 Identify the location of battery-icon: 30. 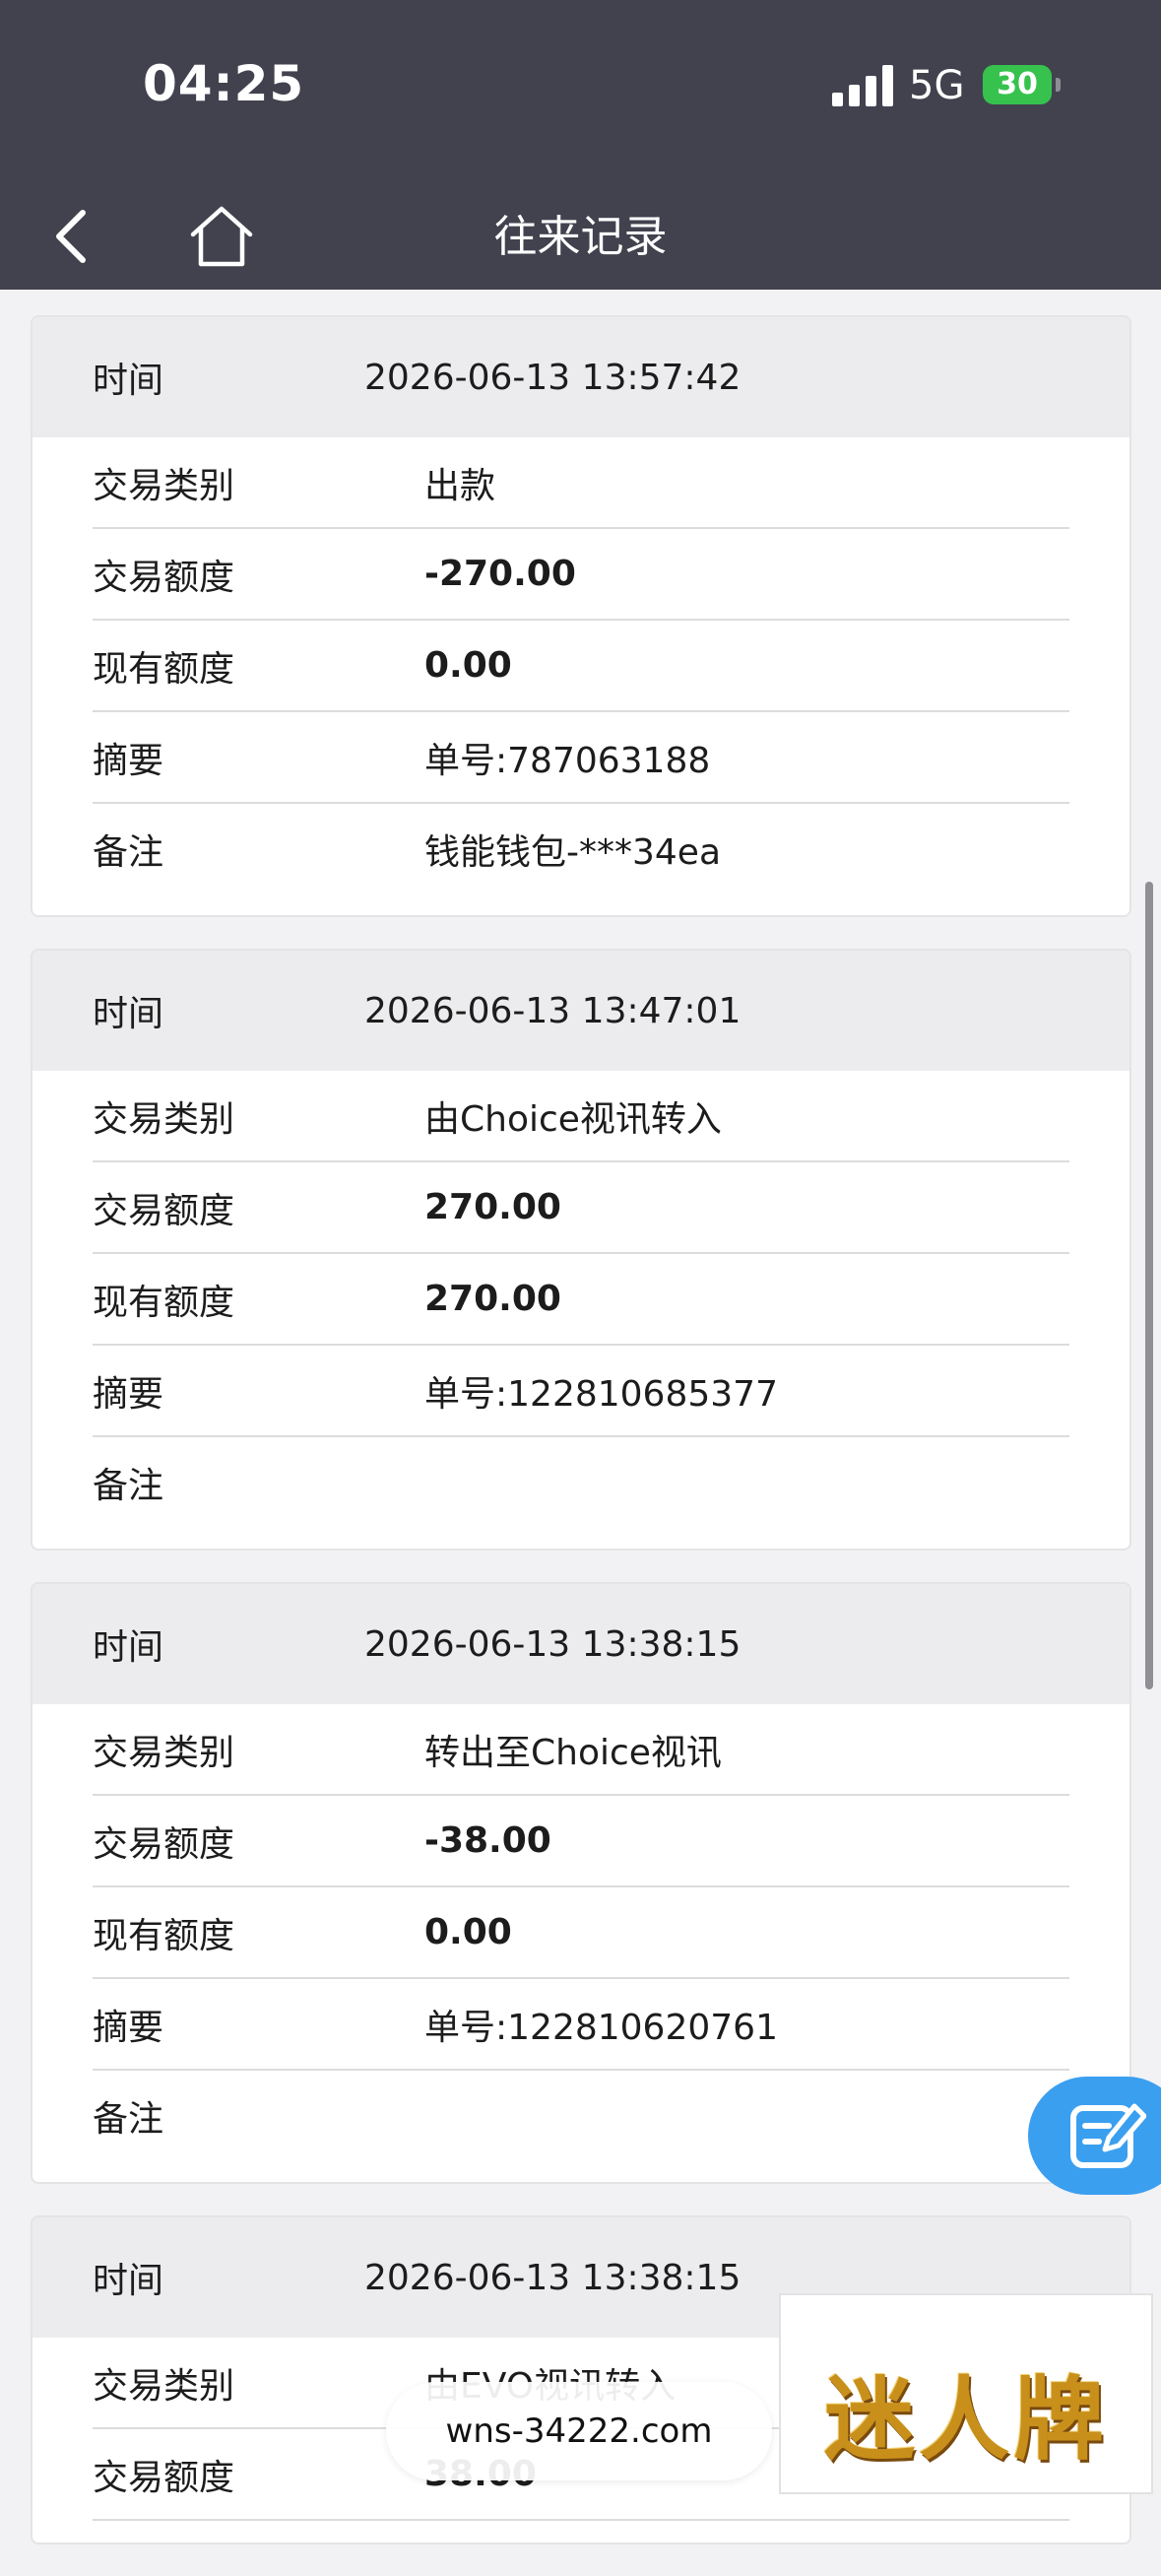
(1017, 85).